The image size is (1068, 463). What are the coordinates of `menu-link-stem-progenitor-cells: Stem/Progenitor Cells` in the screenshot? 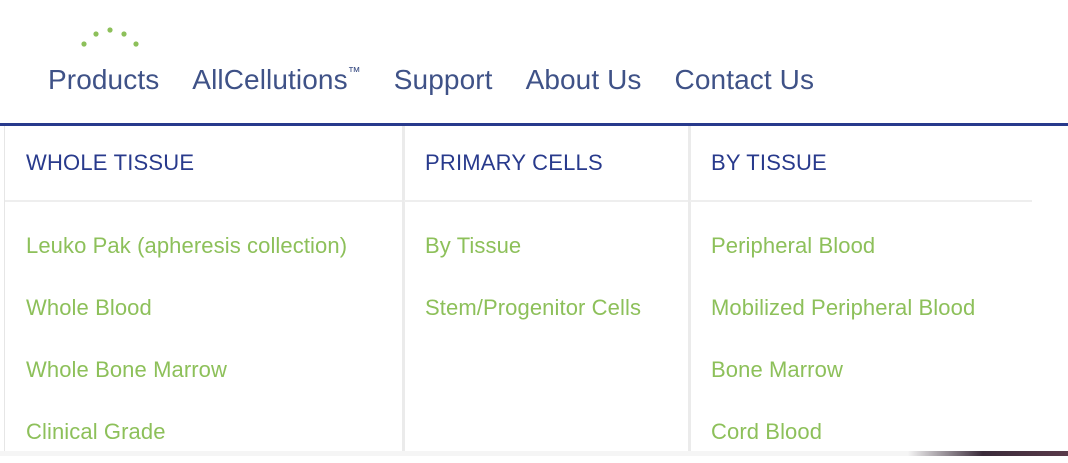 It's located at (546, 308).